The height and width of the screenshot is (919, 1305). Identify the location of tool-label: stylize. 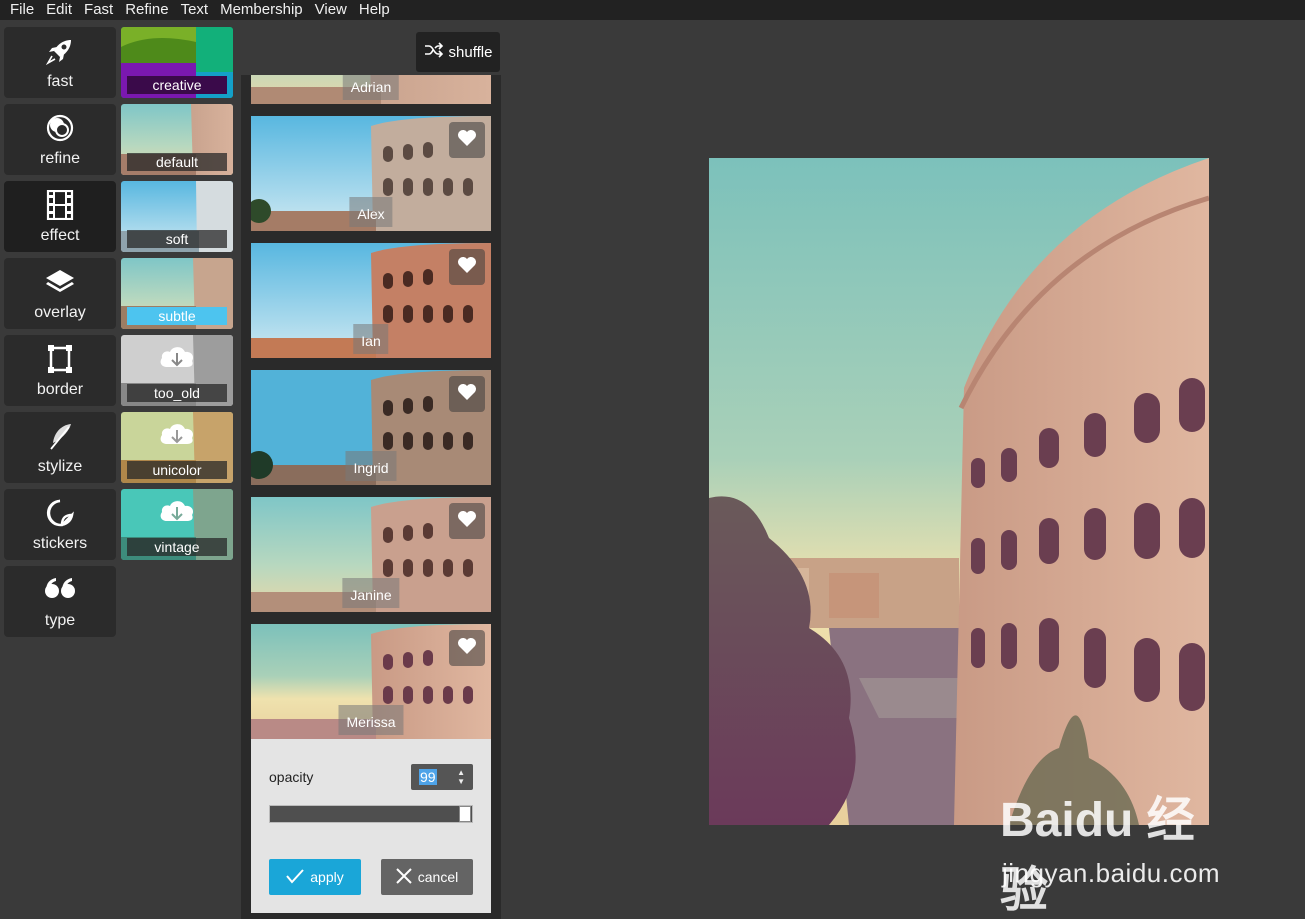
(60, 466).